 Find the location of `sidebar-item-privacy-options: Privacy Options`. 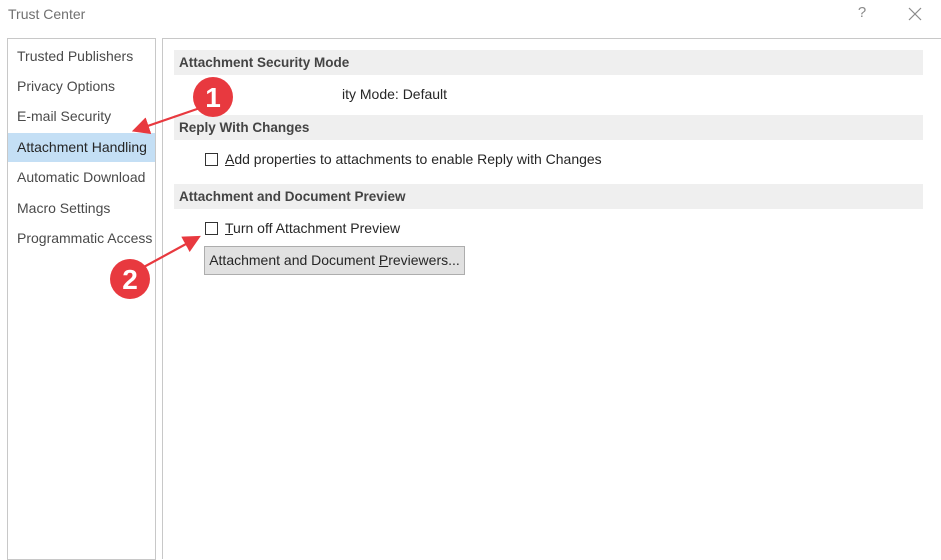

sidebar-item-privacy-options: Privacy Options is located at coordinates (81, 86).